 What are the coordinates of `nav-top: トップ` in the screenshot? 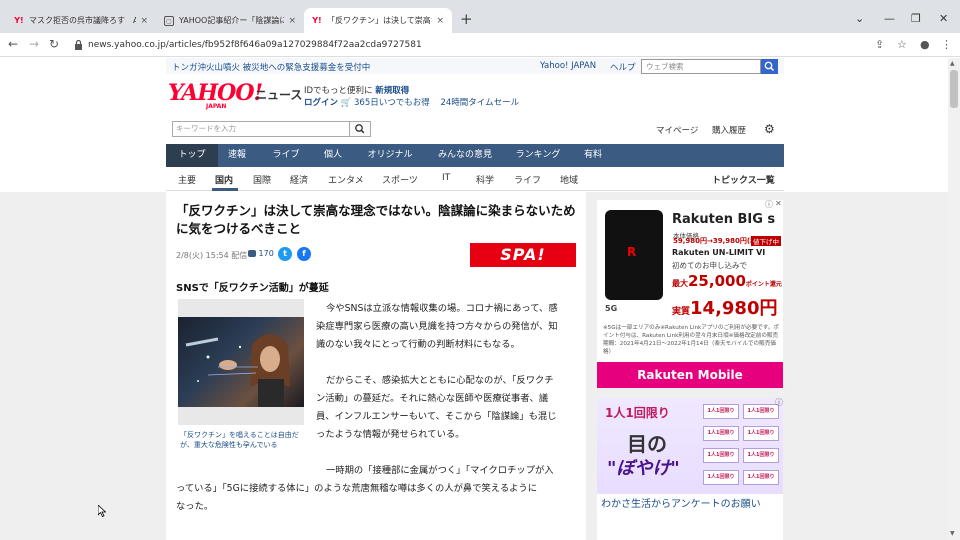 It's located at (192, 155).